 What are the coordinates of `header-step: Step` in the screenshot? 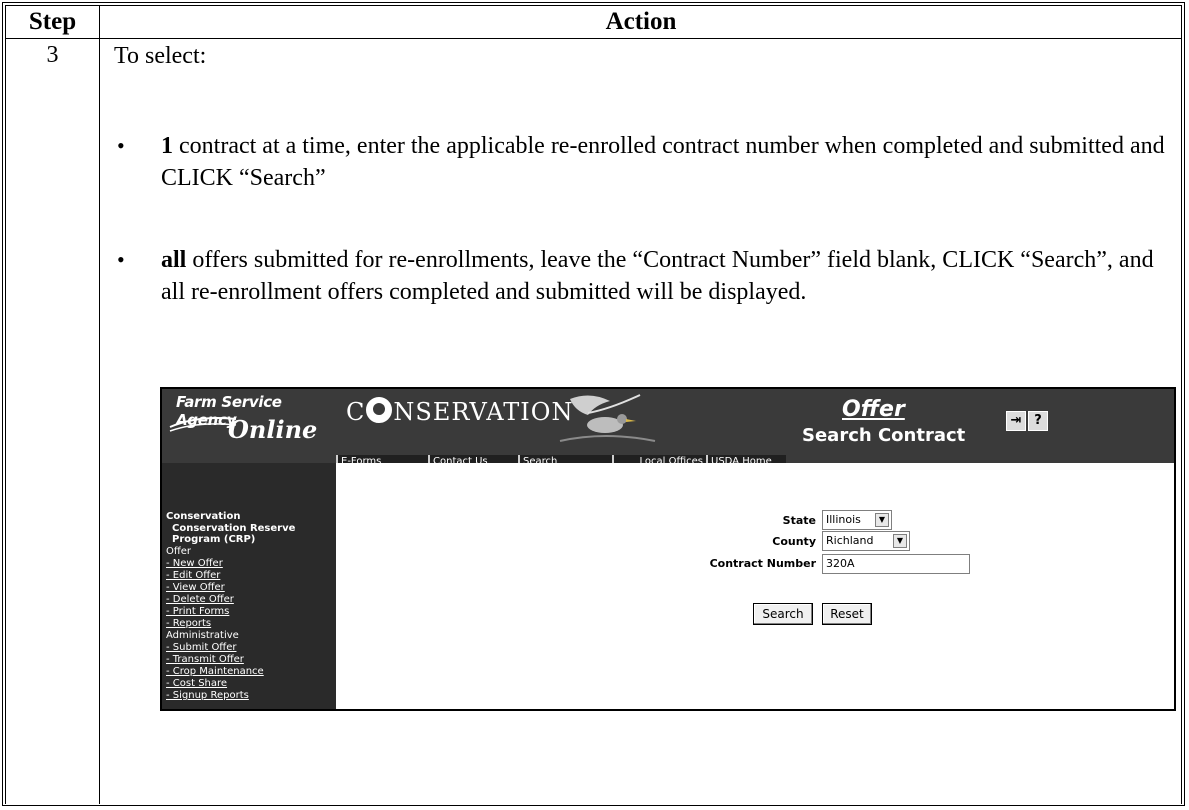 It's located at (52, 21).